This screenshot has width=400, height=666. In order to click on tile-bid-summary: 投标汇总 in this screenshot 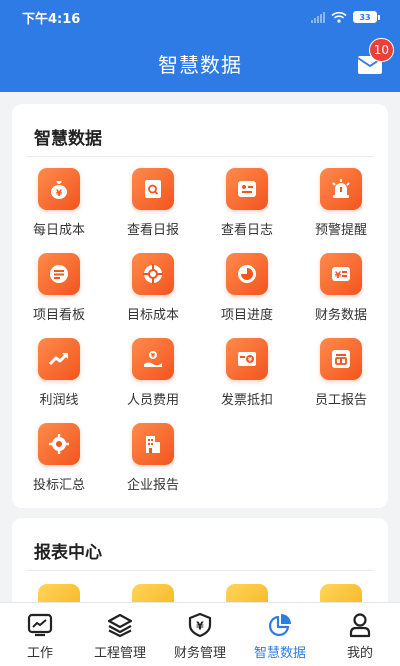, I will do `click(59, 463)`.